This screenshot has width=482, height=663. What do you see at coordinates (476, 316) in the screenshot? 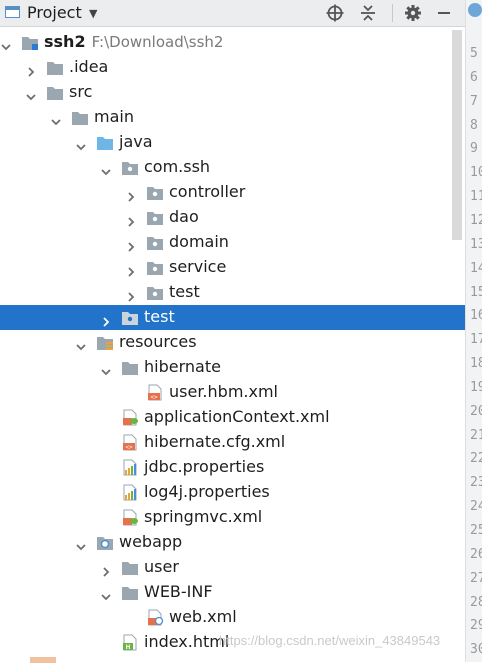
I see `line-number: 16` at bounding box center [476, 316].